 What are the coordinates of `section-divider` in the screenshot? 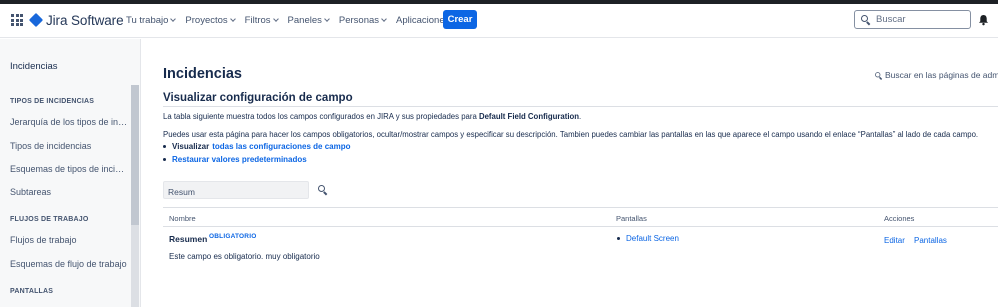 It's located at (580, 106).